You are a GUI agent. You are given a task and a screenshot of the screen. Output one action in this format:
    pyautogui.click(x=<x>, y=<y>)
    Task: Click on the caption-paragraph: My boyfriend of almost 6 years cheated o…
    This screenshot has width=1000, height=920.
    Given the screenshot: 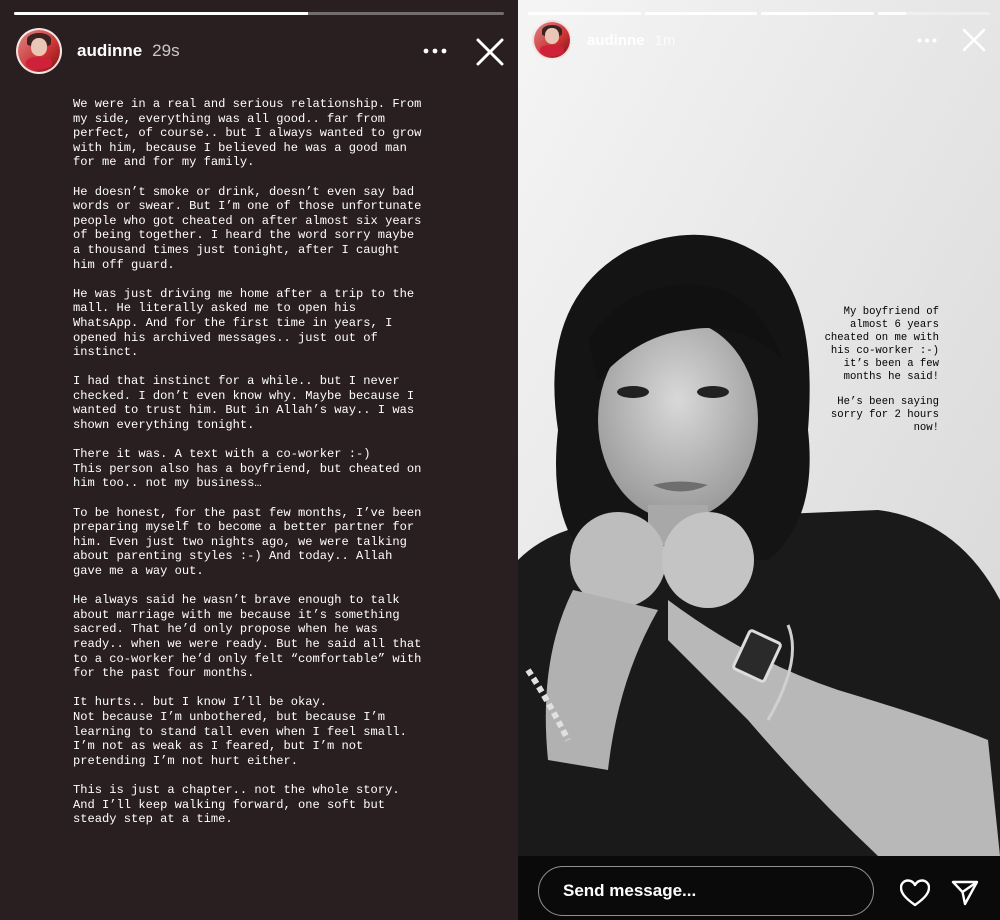 What is the action you would take?
    pyautogui.click(x=881, y=344)
    